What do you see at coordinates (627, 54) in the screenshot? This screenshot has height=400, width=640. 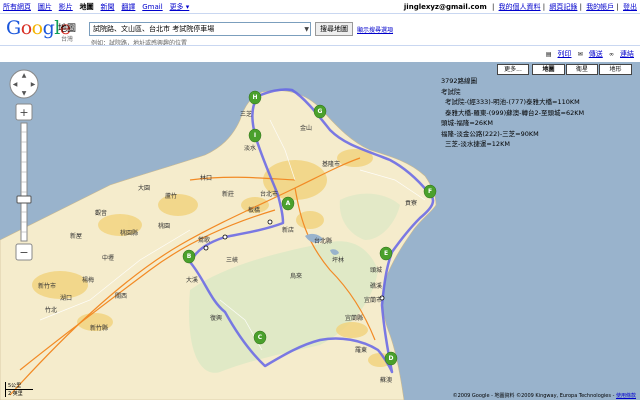 I see `link-link: 連結` at bounding box center [627, 54].